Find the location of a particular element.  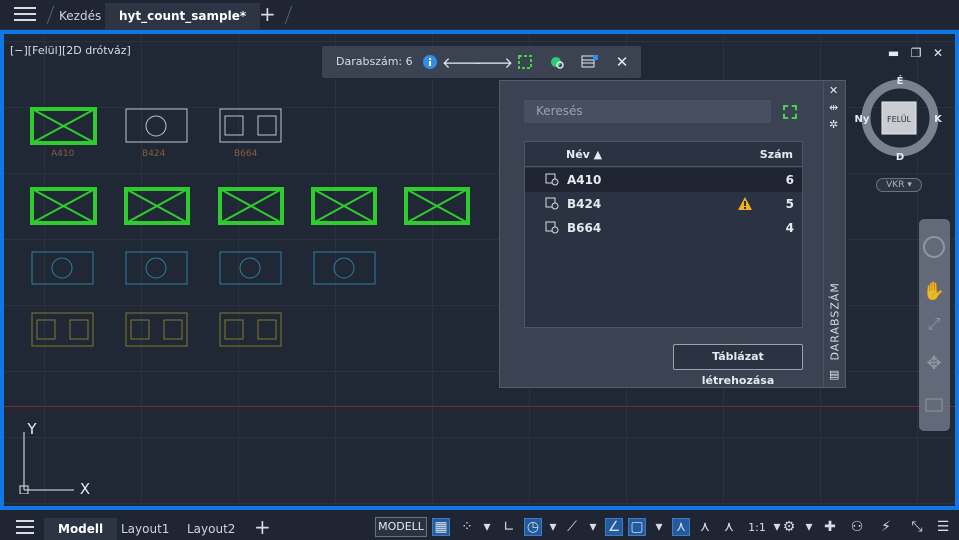

previous-arrow-icon: 🡐 is located at coordinates (462, 62).